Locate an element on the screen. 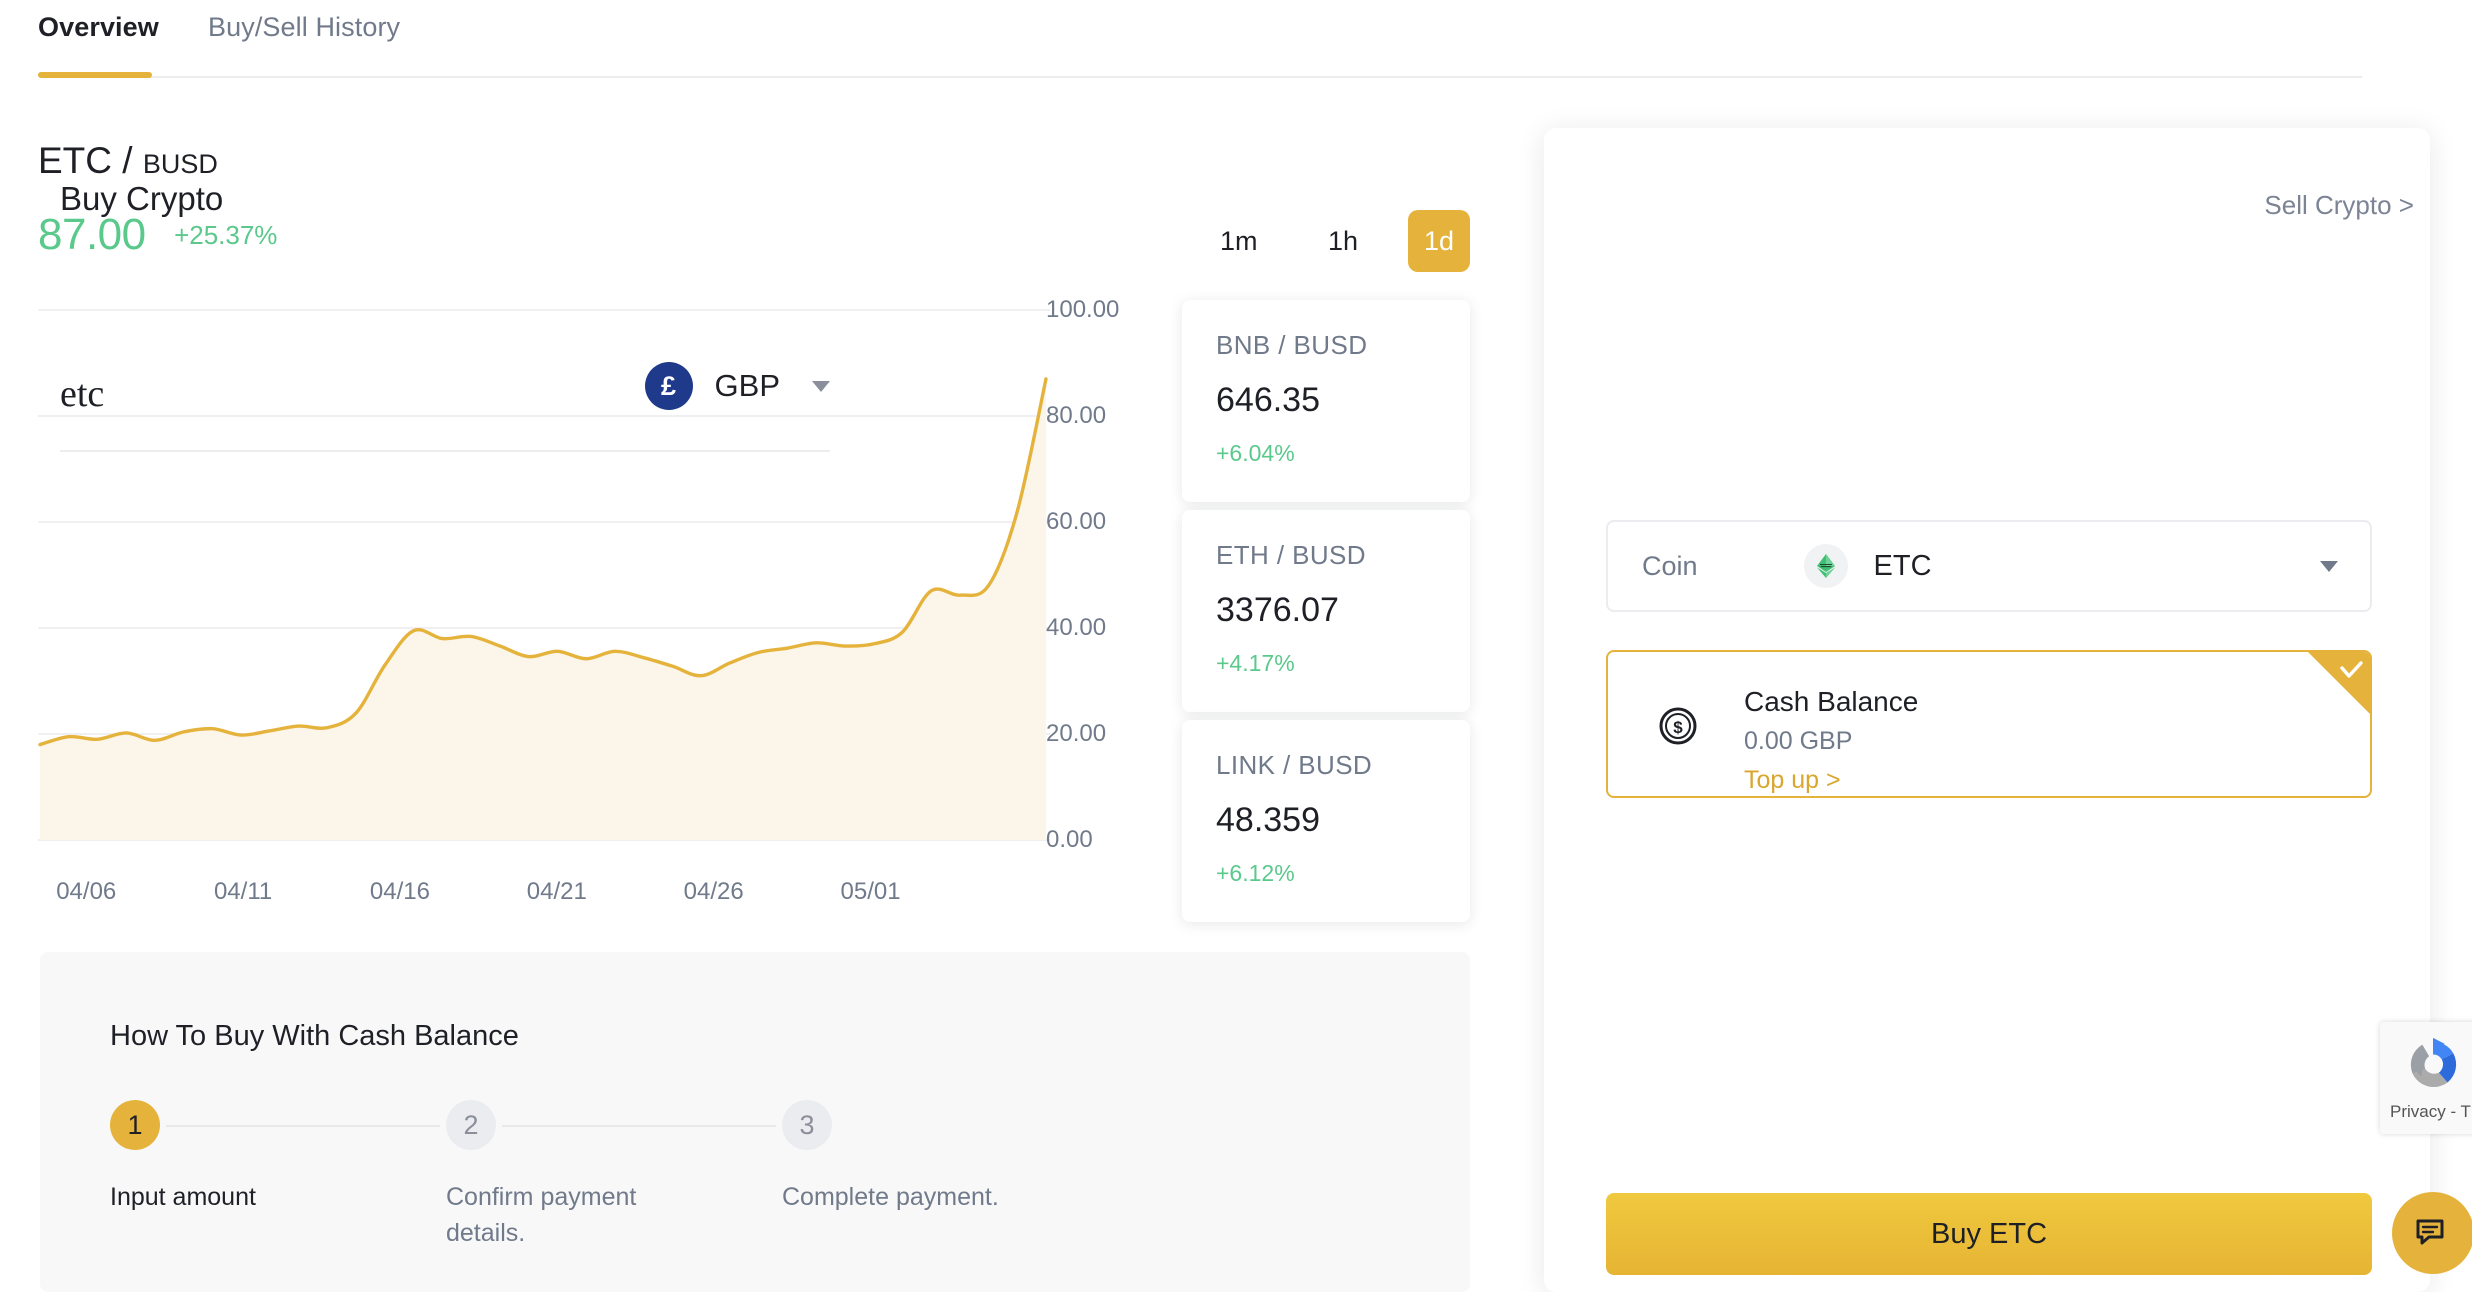 The height and width of the screenshot is (1292, 2472). currency-code: GBP is located at coordinates (747, 385).